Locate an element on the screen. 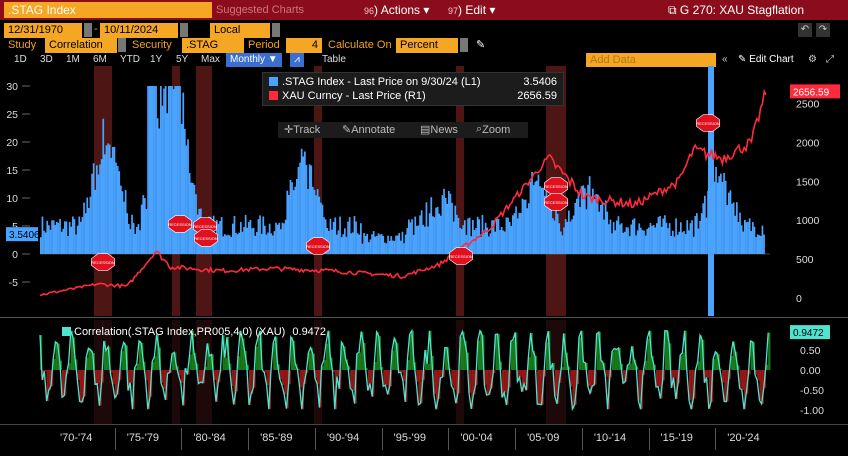  period-label: Period is located at coordinates (264, 45).